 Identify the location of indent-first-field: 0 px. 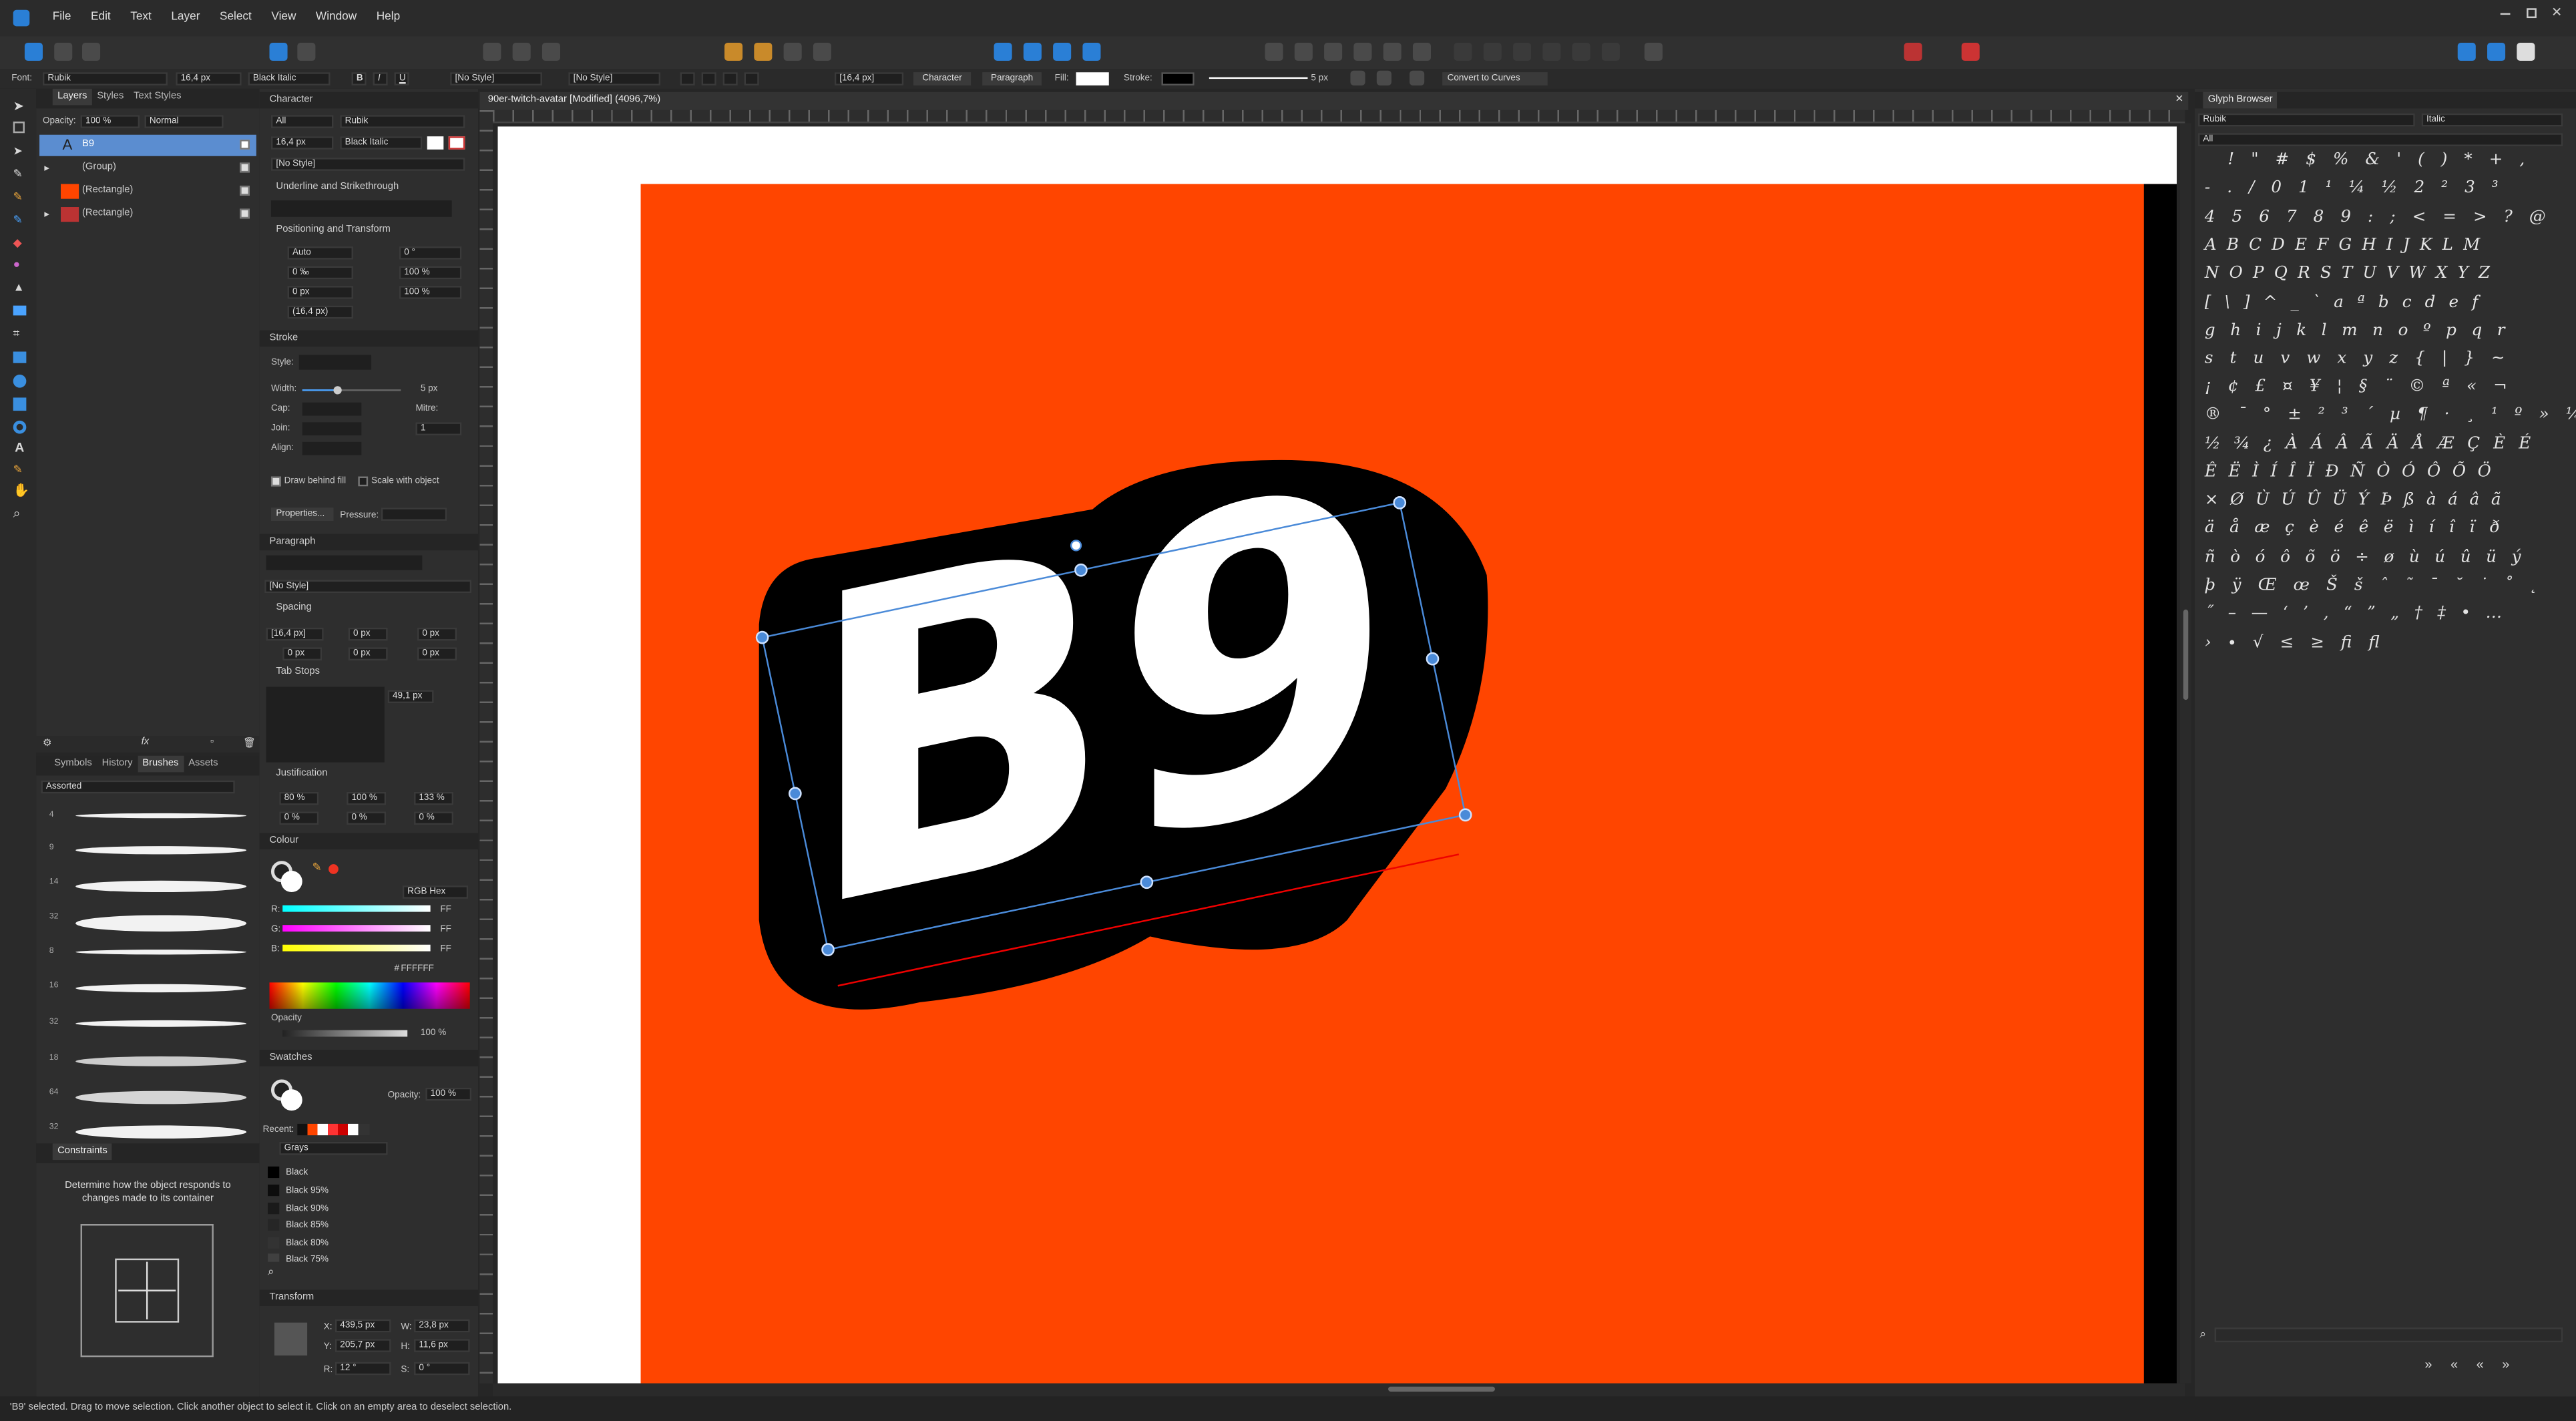
(437, 654).